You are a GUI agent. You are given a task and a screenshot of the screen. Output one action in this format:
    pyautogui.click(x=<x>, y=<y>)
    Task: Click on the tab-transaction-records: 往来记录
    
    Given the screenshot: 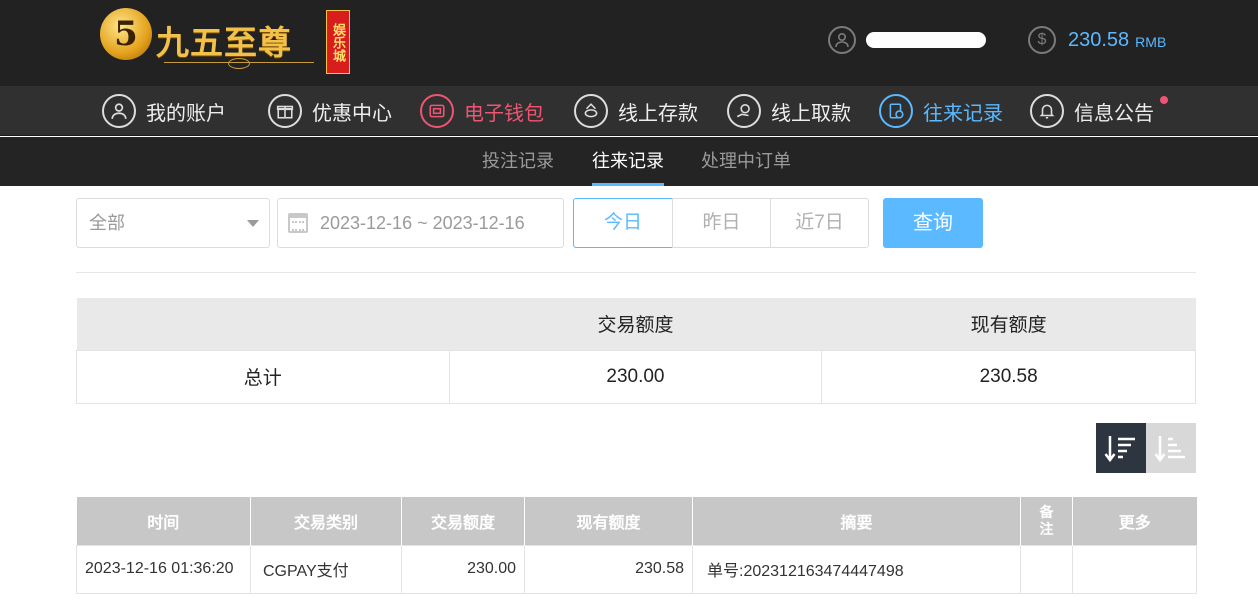 What is the action you would take?
    pyautogui.click(x=628, y=161)
    